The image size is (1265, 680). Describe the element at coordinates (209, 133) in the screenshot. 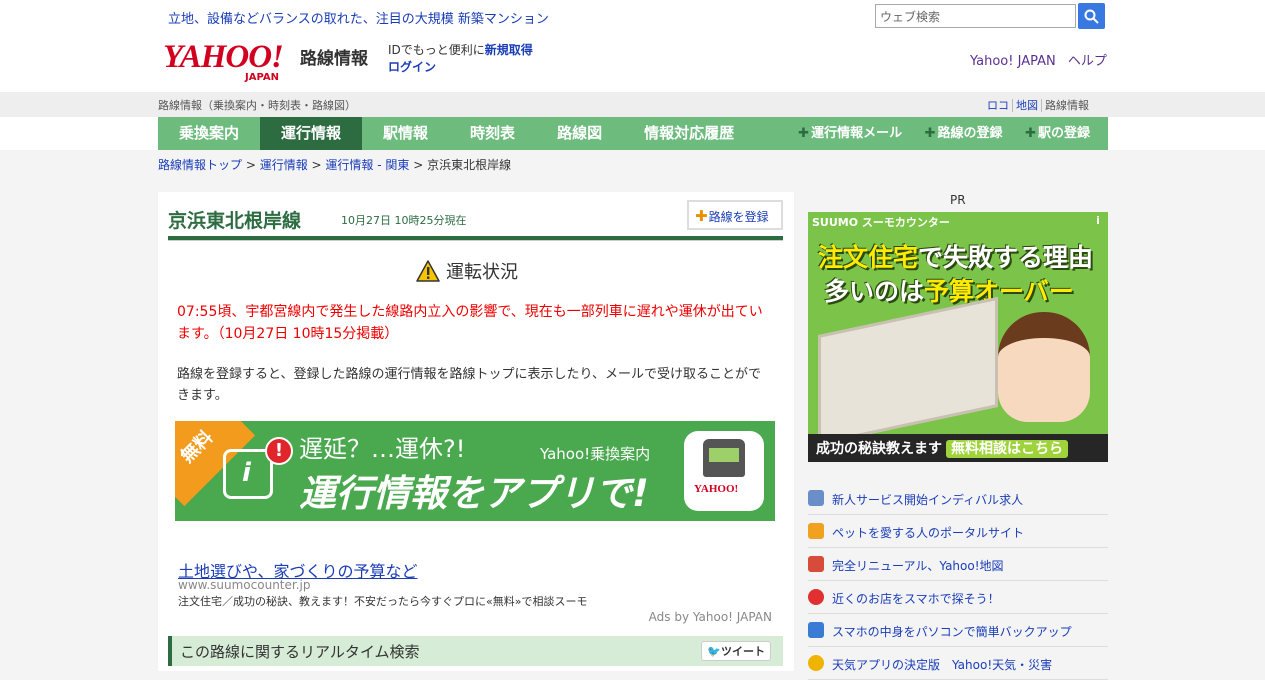

I see `nav-transfer: 乗換案内` at that location.